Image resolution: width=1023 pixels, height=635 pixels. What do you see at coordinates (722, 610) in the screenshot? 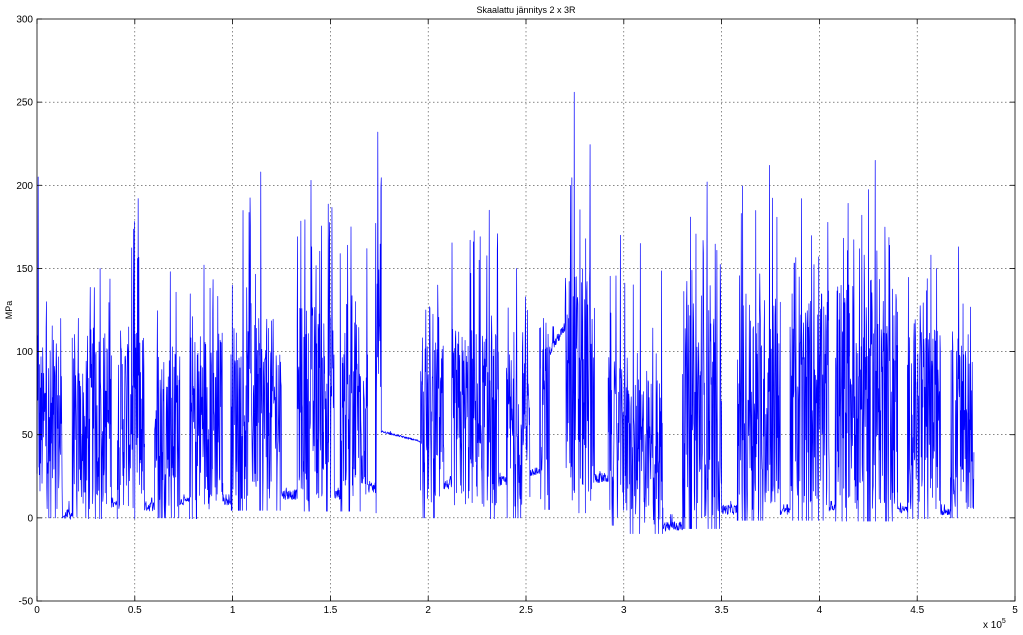
I see `x-tick-label: 3.5` at bounding box center [722, 610].